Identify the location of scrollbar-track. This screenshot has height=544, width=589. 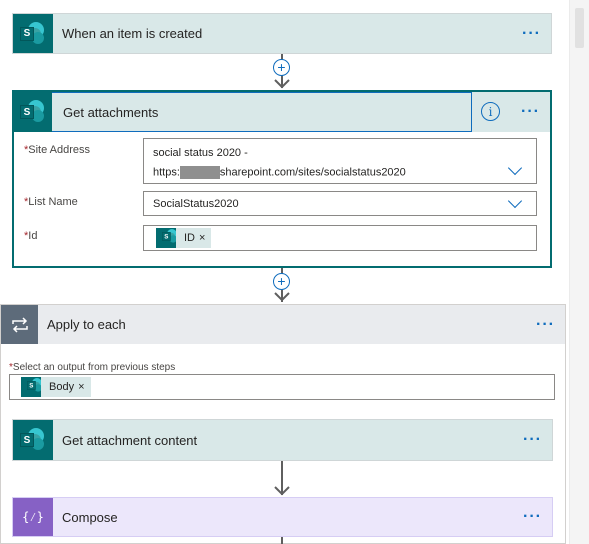
(579, 272).